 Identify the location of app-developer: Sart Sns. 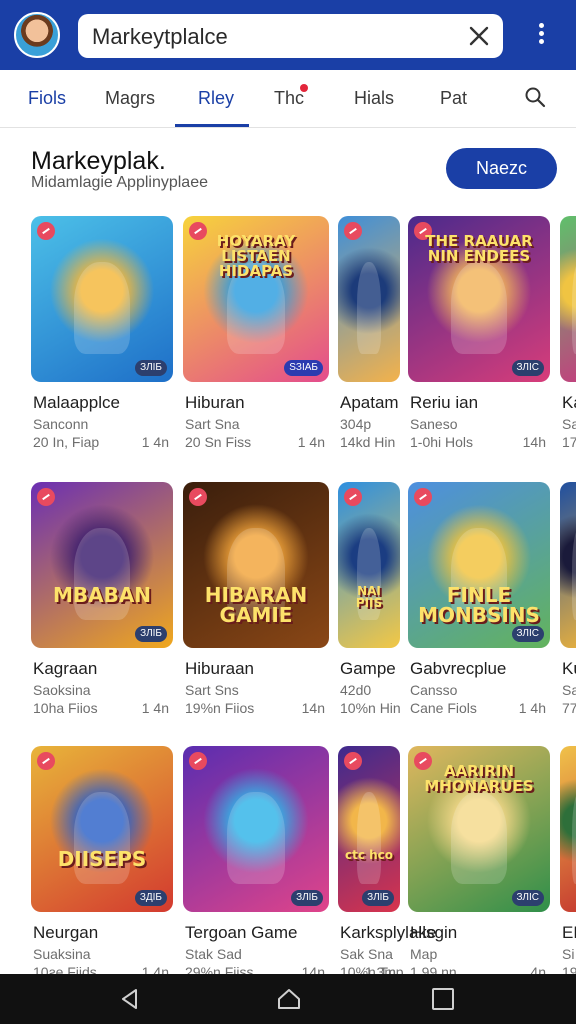
(212, 690).